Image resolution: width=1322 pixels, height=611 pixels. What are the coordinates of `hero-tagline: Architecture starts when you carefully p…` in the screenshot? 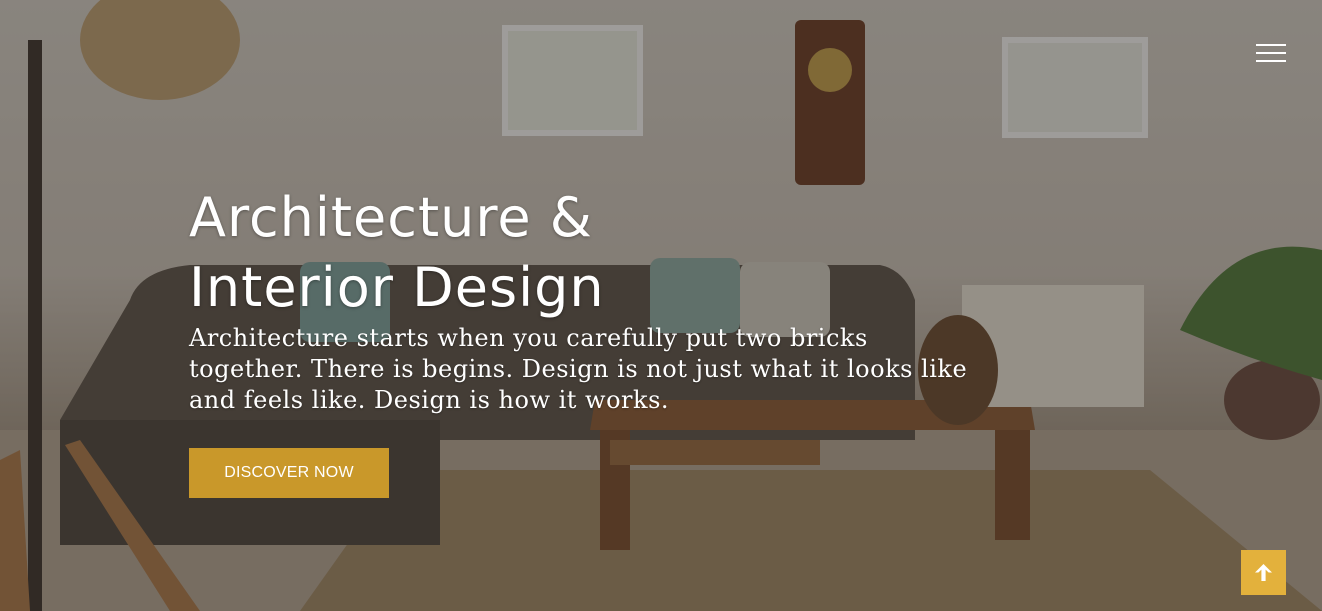 It's located at (578, 369).